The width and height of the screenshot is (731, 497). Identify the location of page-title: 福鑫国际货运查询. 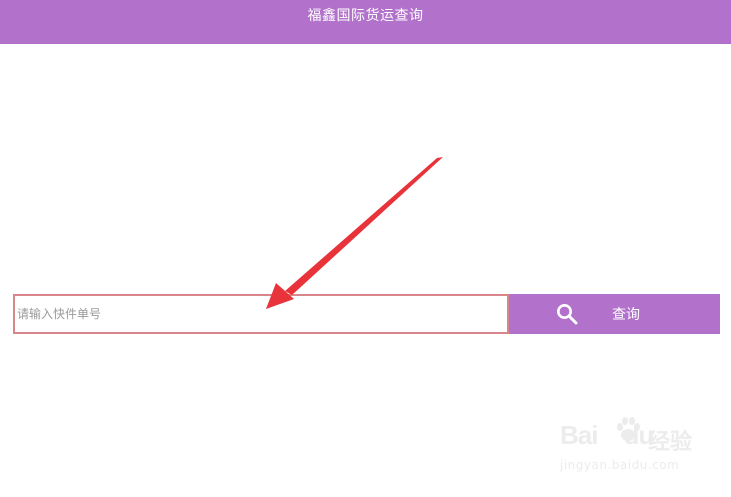
(365, 16).